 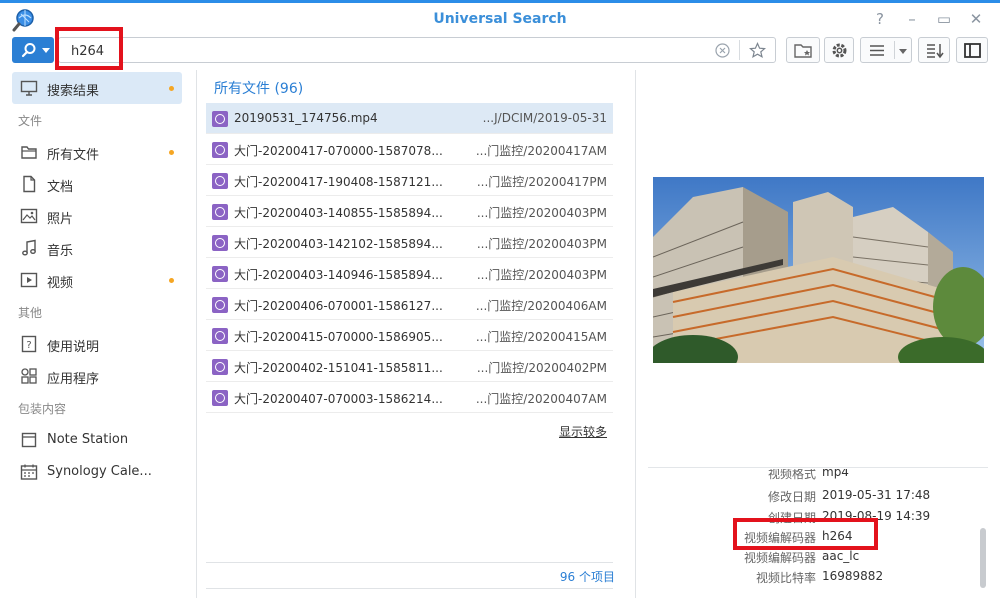 I want to click on item-count: 96 个项目, so click(x=587, y=577).